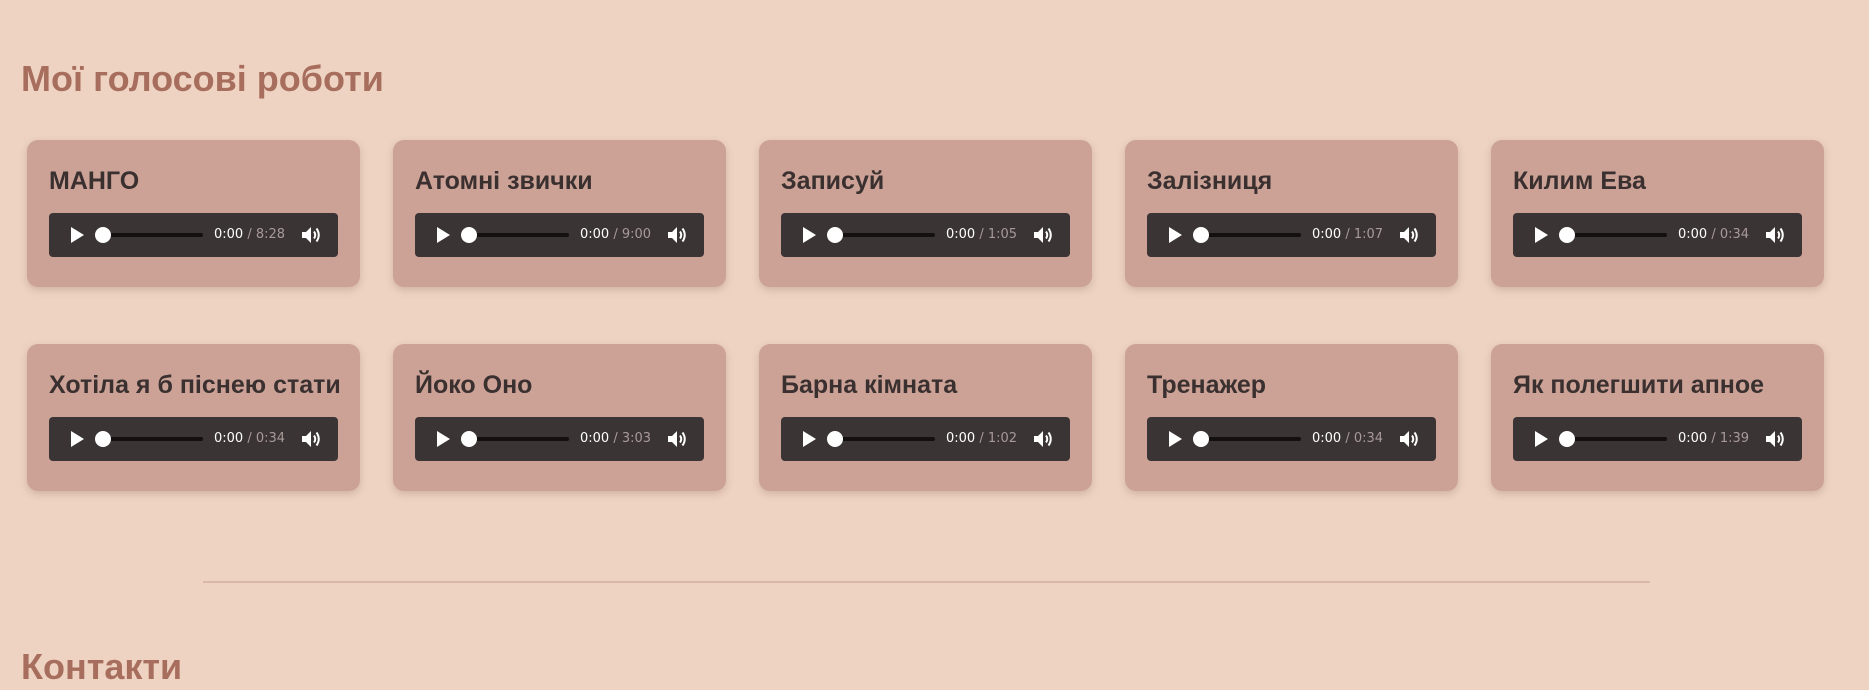 The image size is (1869, 690). I want to click on recording-title: Килим Ева, so click(1579, 181).